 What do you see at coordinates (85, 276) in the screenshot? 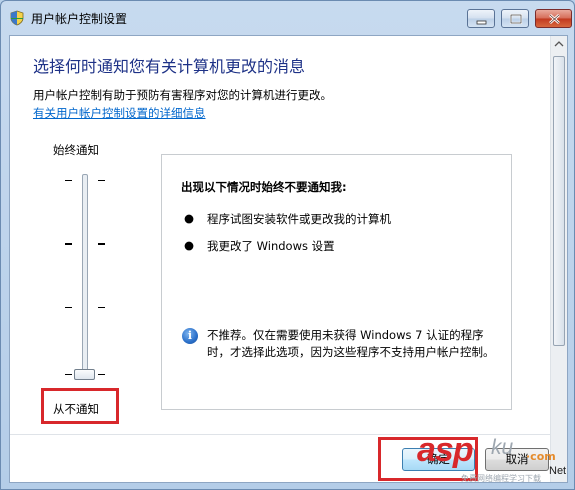
I see `notification-slider-track` at bounding box center [85, 276].